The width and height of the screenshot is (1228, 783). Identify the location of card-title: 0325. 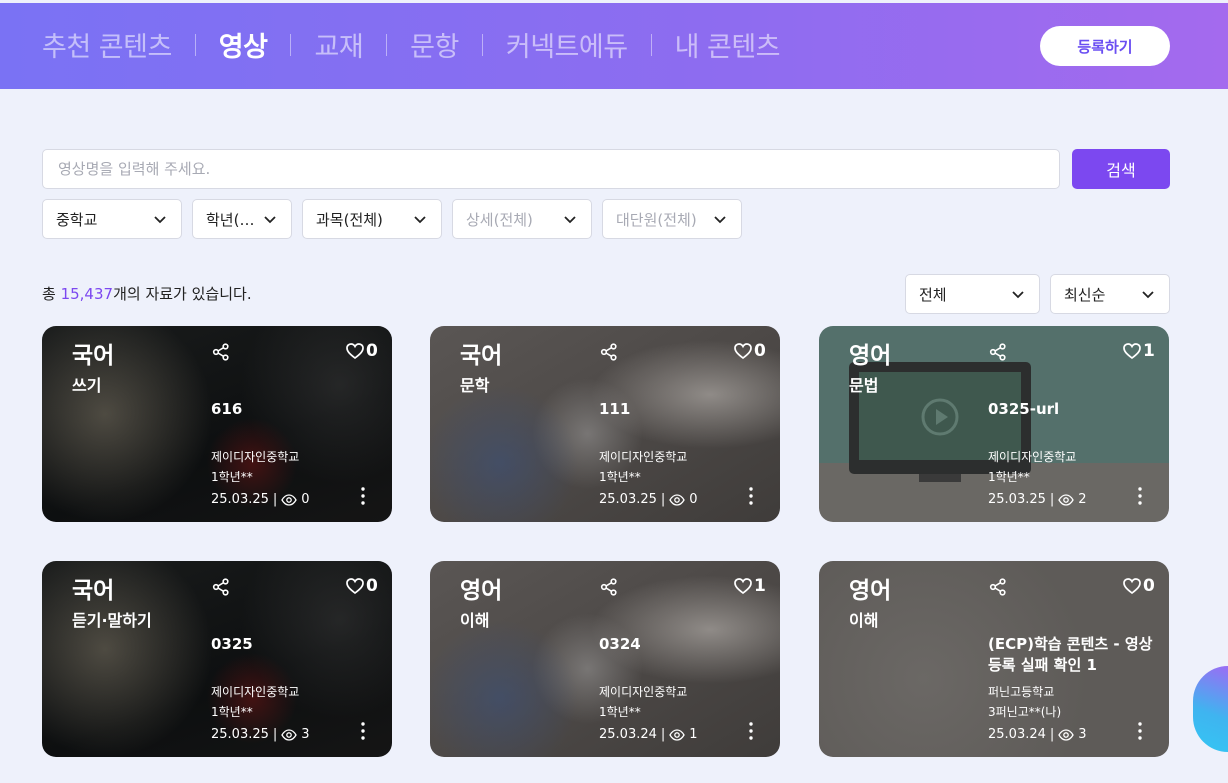
(232, 644).